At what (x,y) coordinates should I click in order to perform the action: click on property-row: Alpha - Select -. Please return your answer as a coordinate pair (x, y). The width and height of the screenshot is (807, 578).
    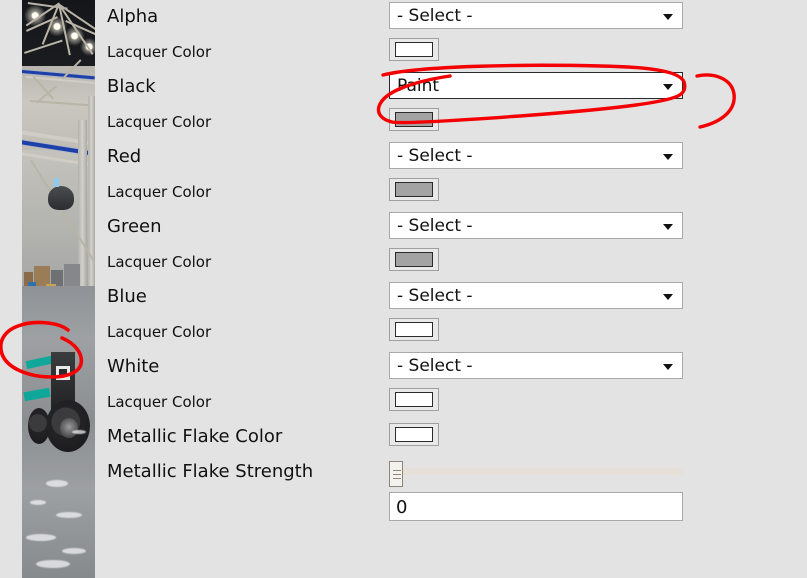
    Looking at the image, I should click on (451, 17).